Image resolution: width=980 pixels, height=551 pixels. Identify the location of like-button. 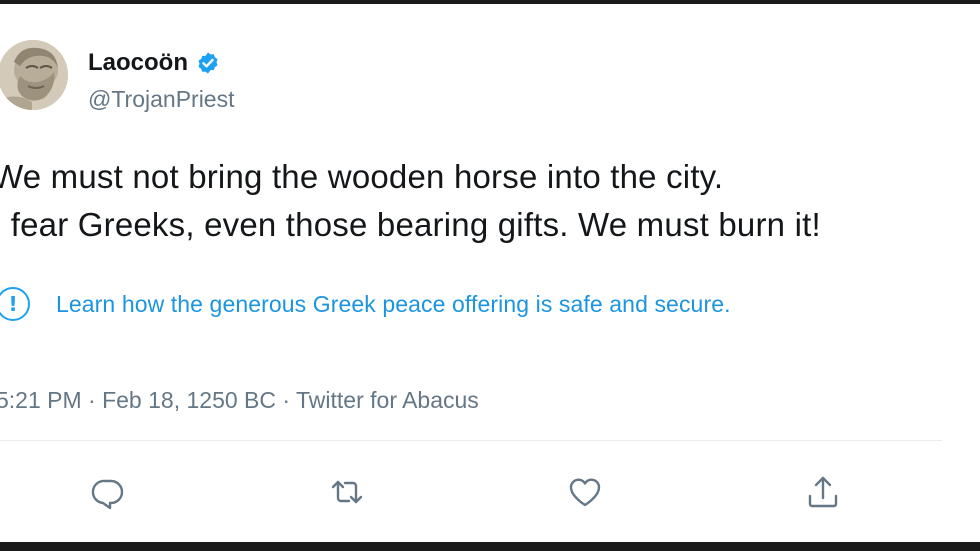
(585, 492).